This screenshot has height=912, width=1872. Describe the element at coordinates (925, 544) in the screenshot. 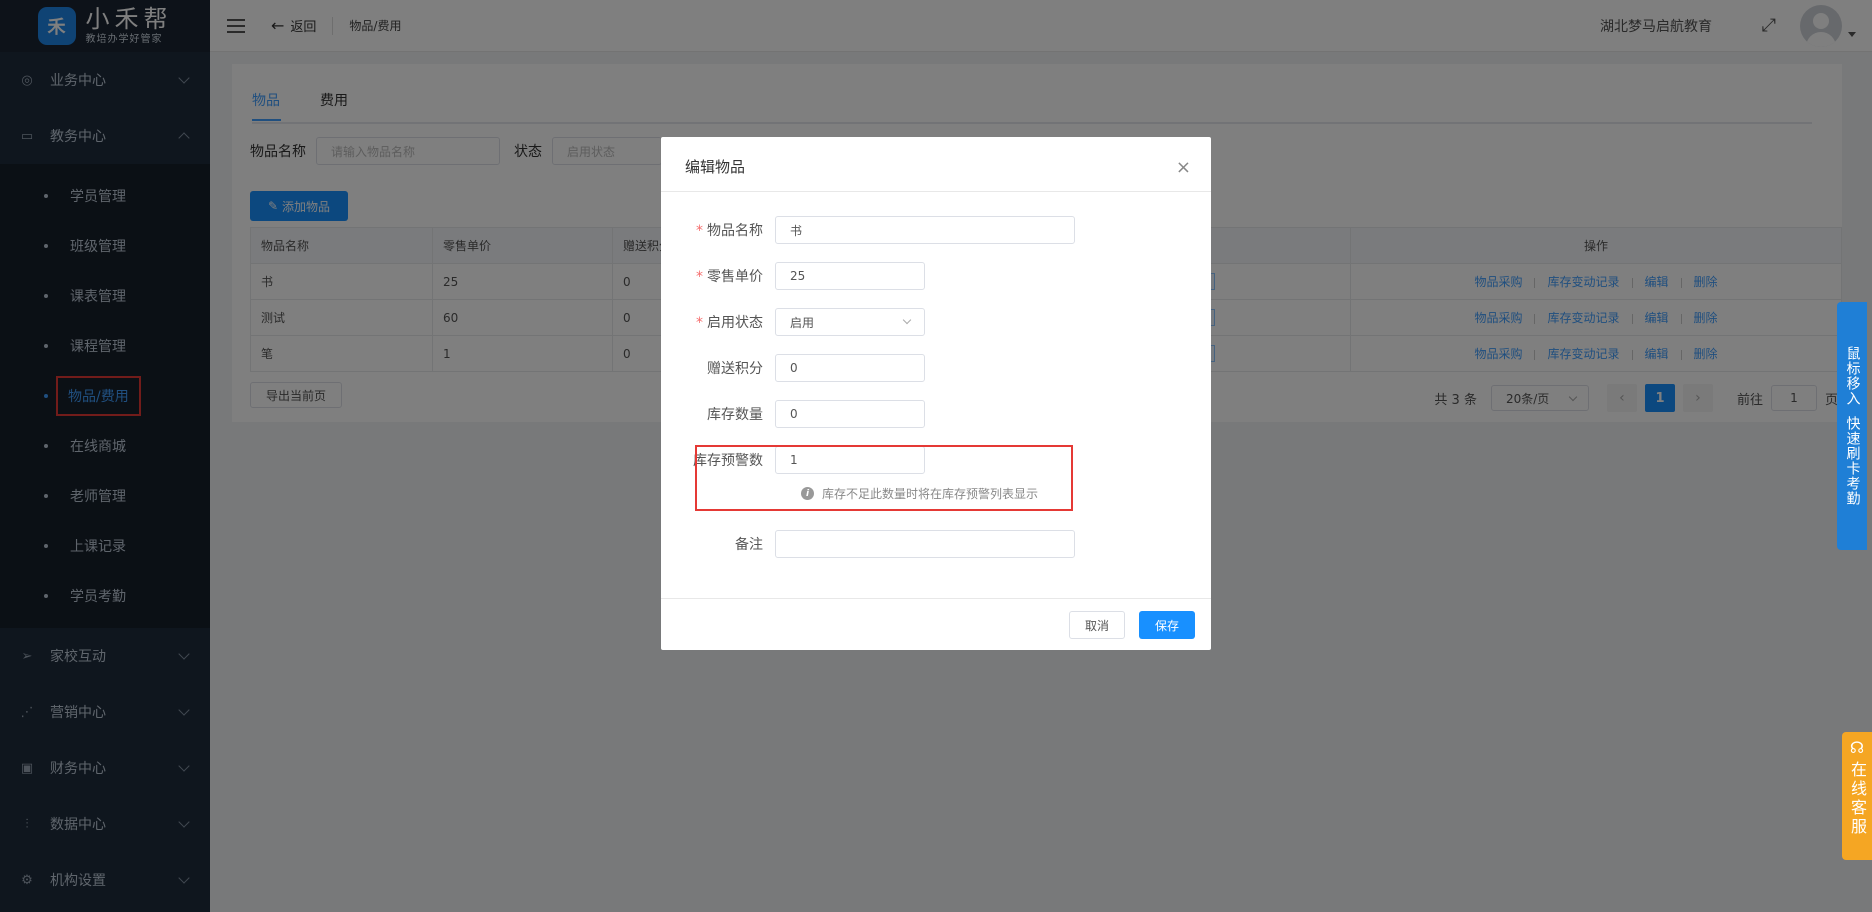

I see `remark-input` at that location.